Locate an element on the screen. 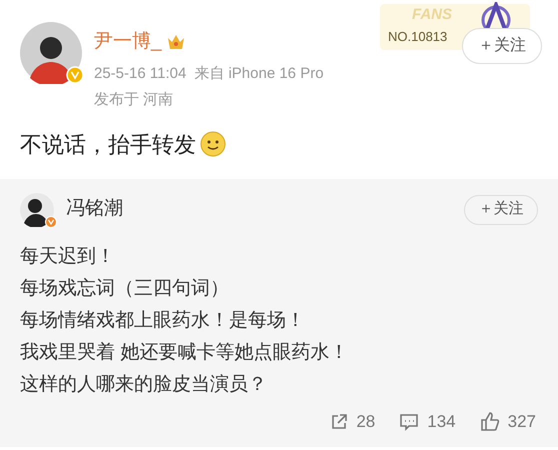 Image resolution: width=558 pixels, height=450 pixels. author-name: 冯铭潮 is located at coordinates (94, 209).